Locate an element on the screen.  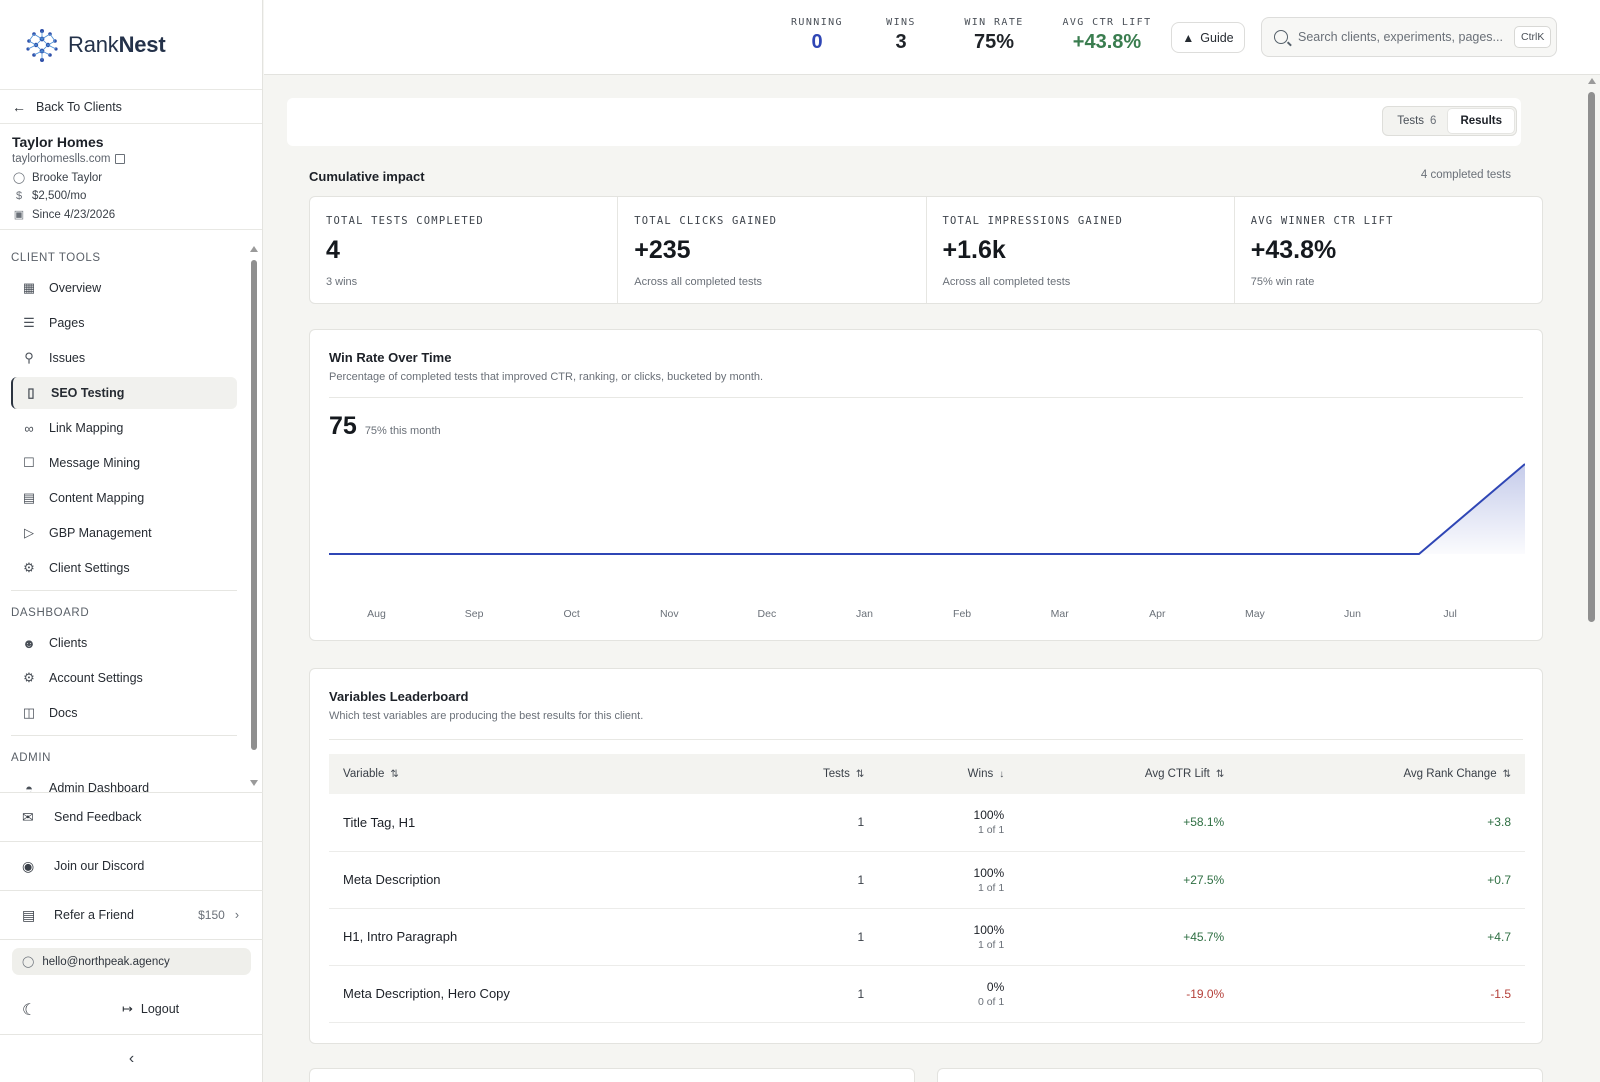
x-tick-label: Mar is located at coordinates (1060, 614).